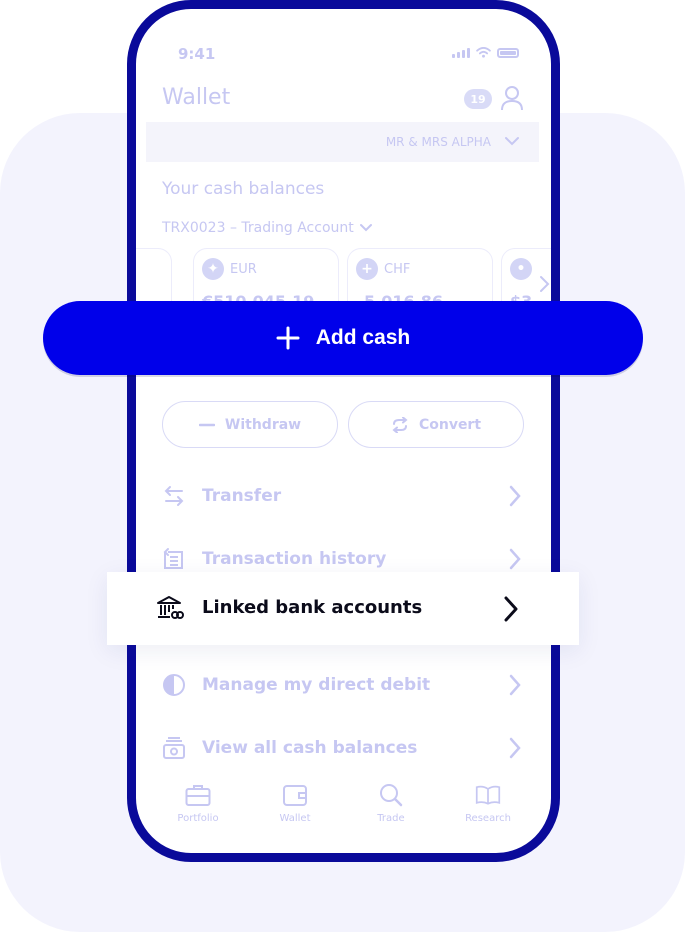 The height and width of the screenshot is (932, 685). I want to click on add-cash-label: Add cash, so click(363, 337).